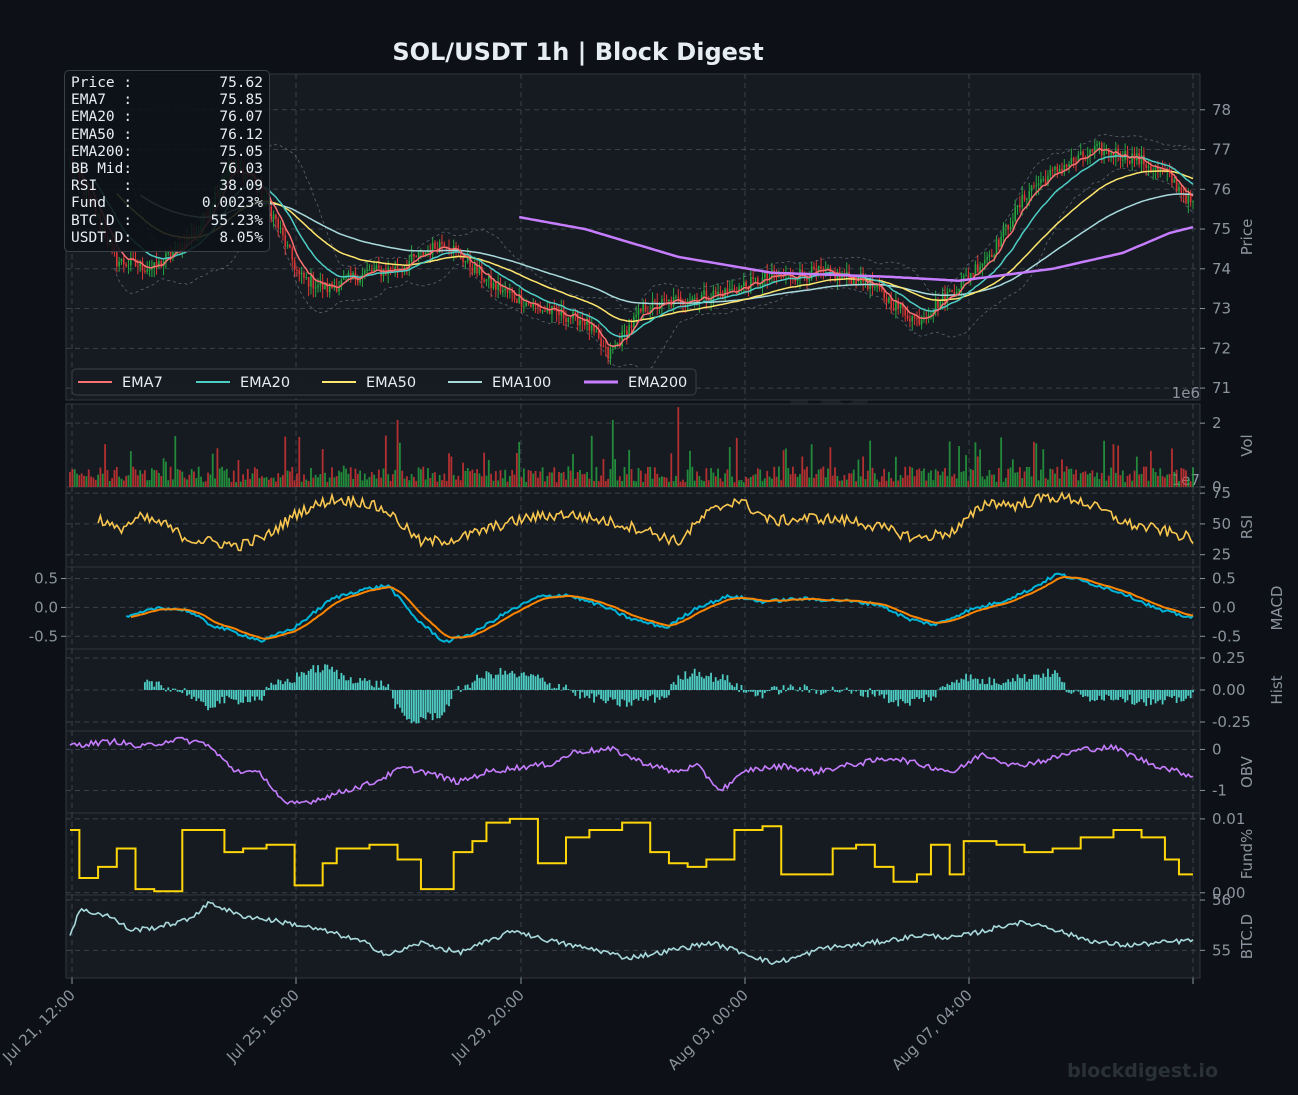 This screenshot has width=1298, height=1095. I want to click on panel-frame, so click(633, 854).